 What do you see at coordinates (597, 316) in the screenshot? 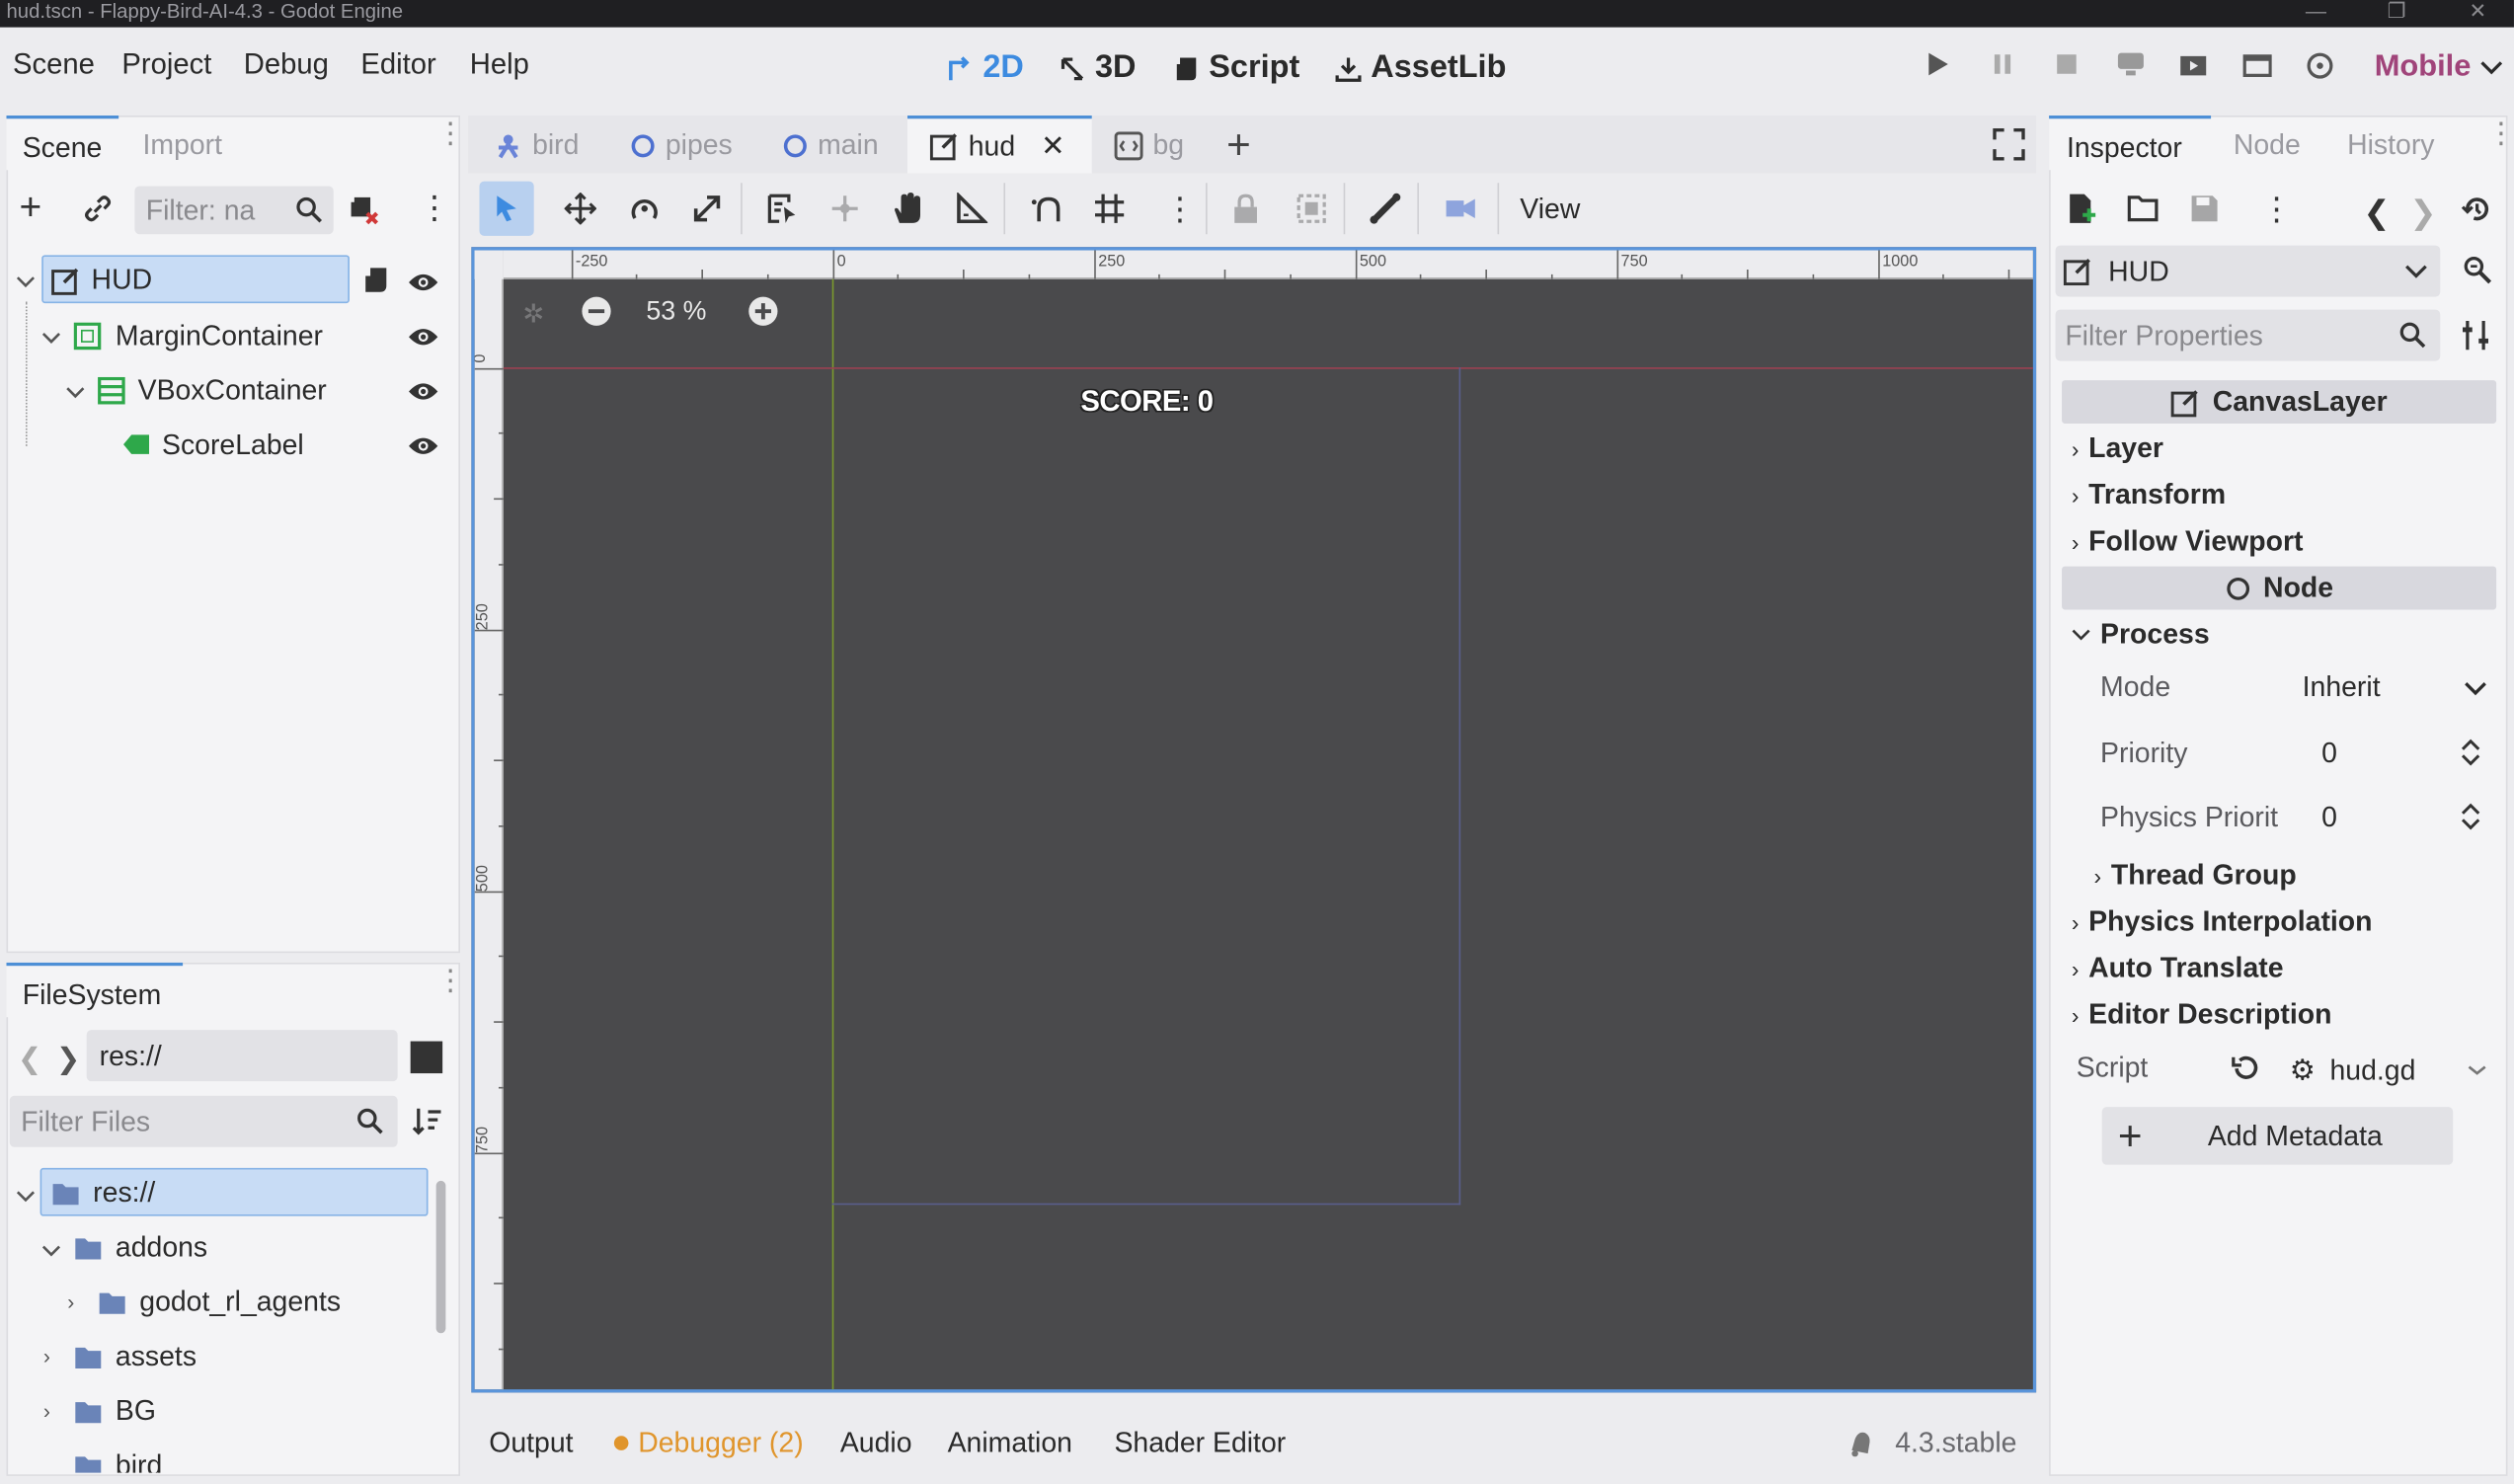
I see `zoom-out-icon` at bounding box center [597, 316].